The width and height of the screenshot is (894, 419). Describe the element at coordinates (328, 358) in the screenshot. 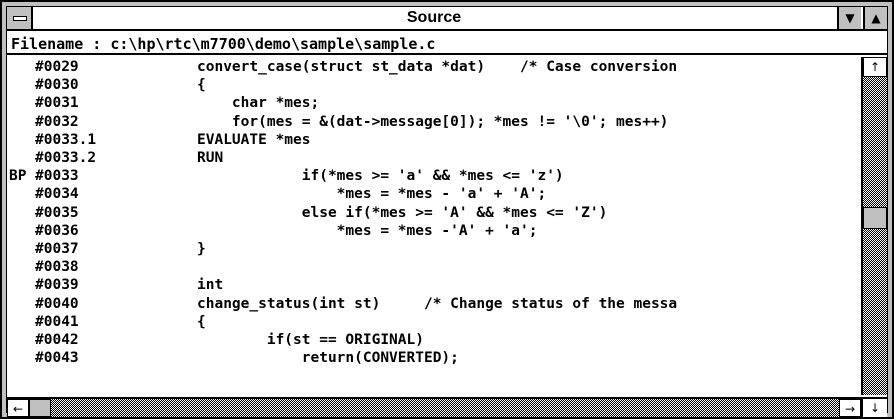

I see `source-text: return(CONVERTED);` at that location.